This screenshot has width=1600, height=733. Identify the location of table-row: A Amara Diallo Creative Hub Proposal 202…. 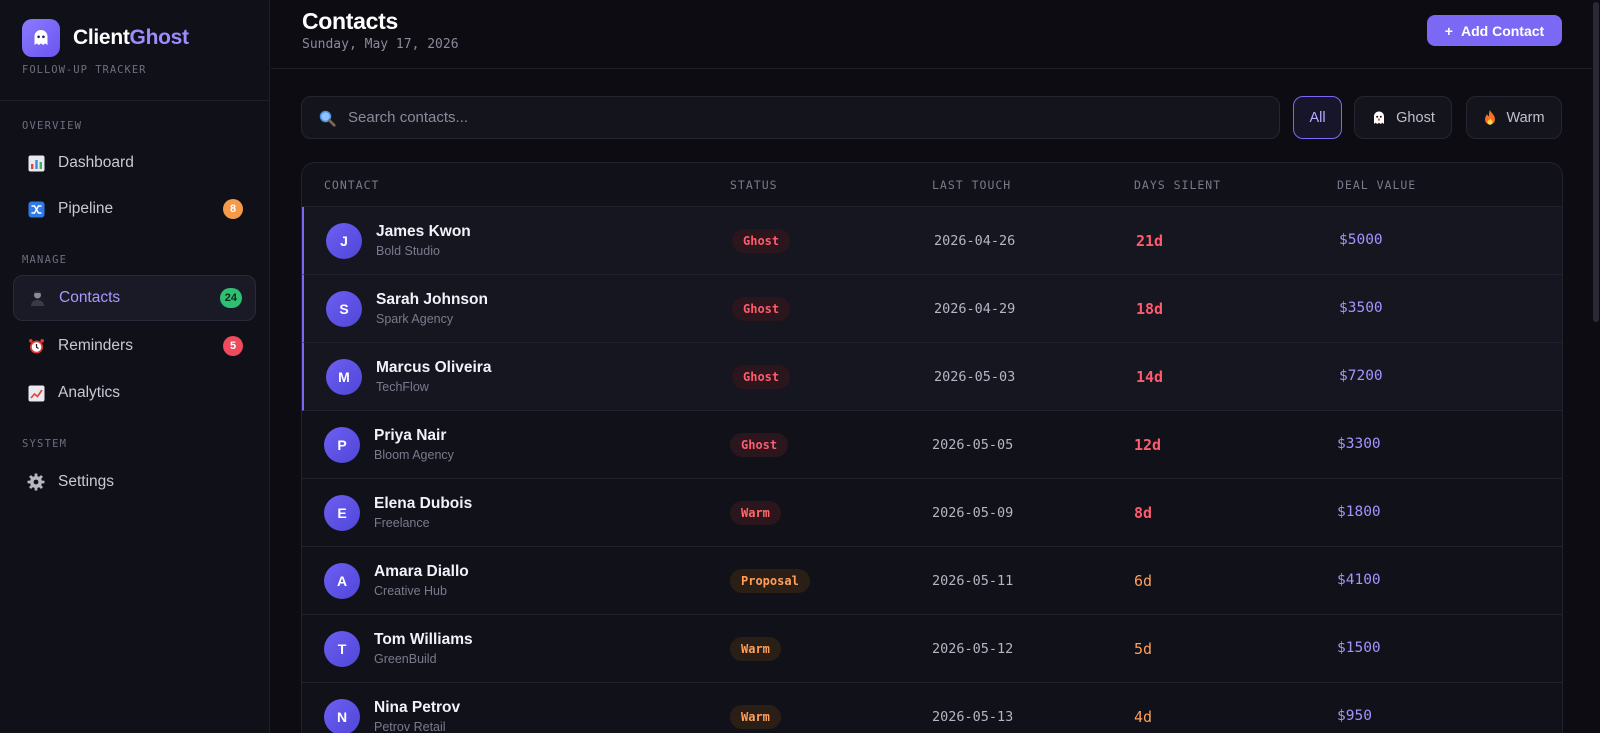
(932, 581).